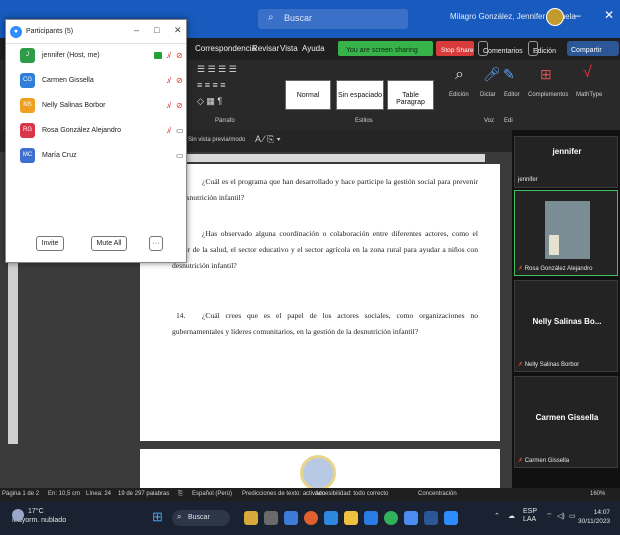 This screenshot has height=535, width=620. Describe the element at coordinates (156, 243) in the screenshot. I see `more-options-button: ···` at that location.